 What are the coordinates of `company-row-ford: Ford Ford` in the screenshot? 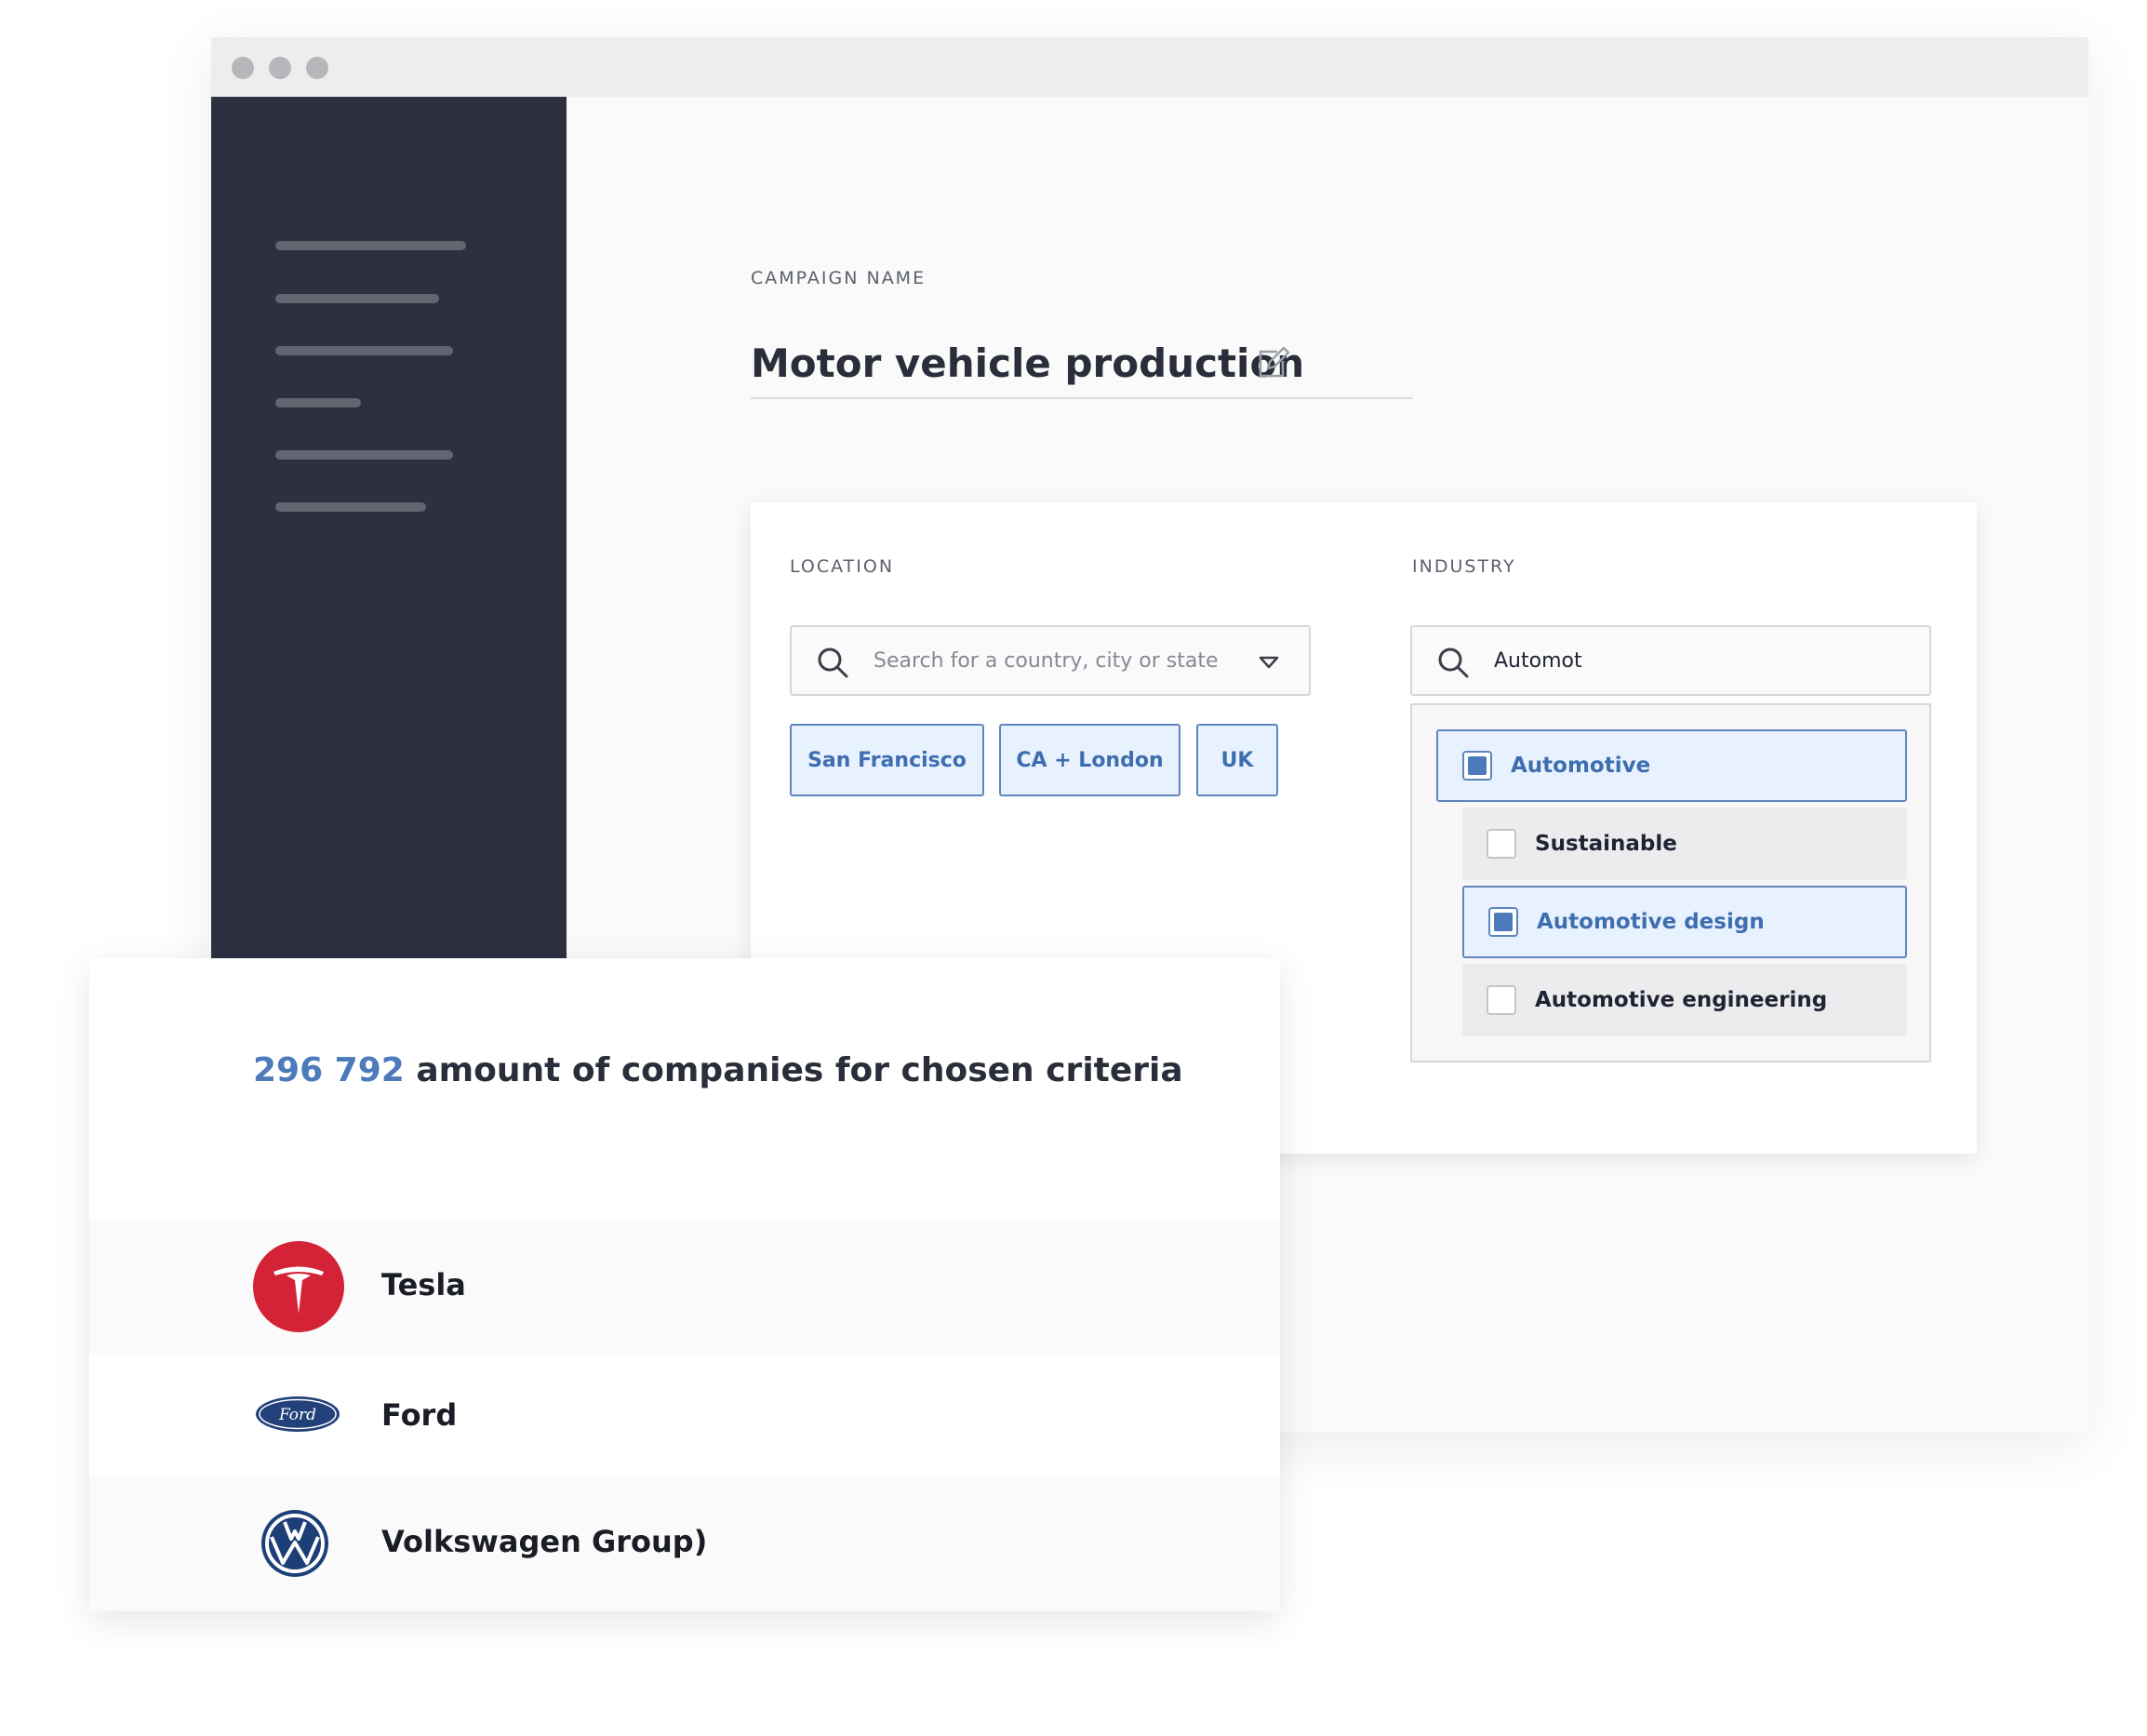 It's located at (685, 1415).